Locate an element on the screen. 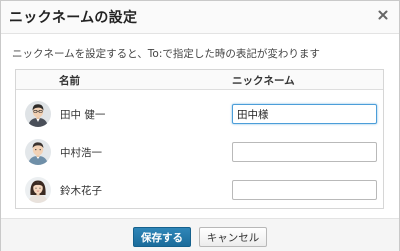  avatar-woman-icon is located at coordinates (38, 190).